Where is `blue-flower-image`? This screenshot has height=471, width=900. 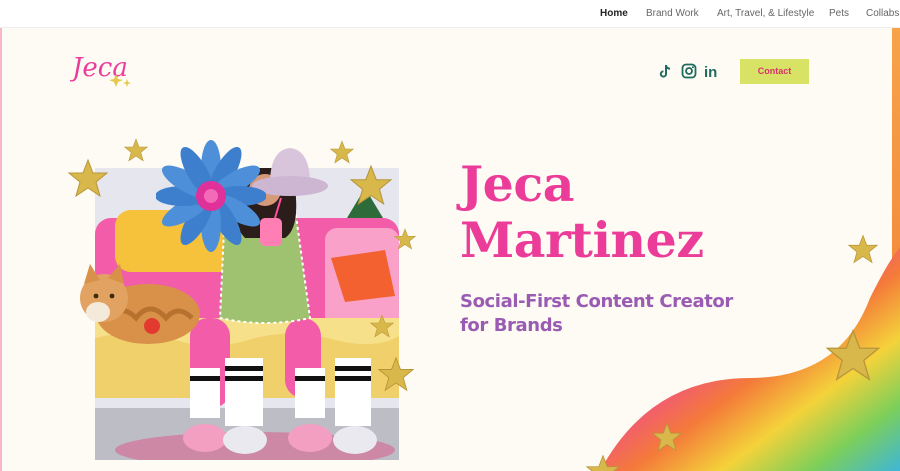
blue-flower-image is located at coordinates (211, 196).